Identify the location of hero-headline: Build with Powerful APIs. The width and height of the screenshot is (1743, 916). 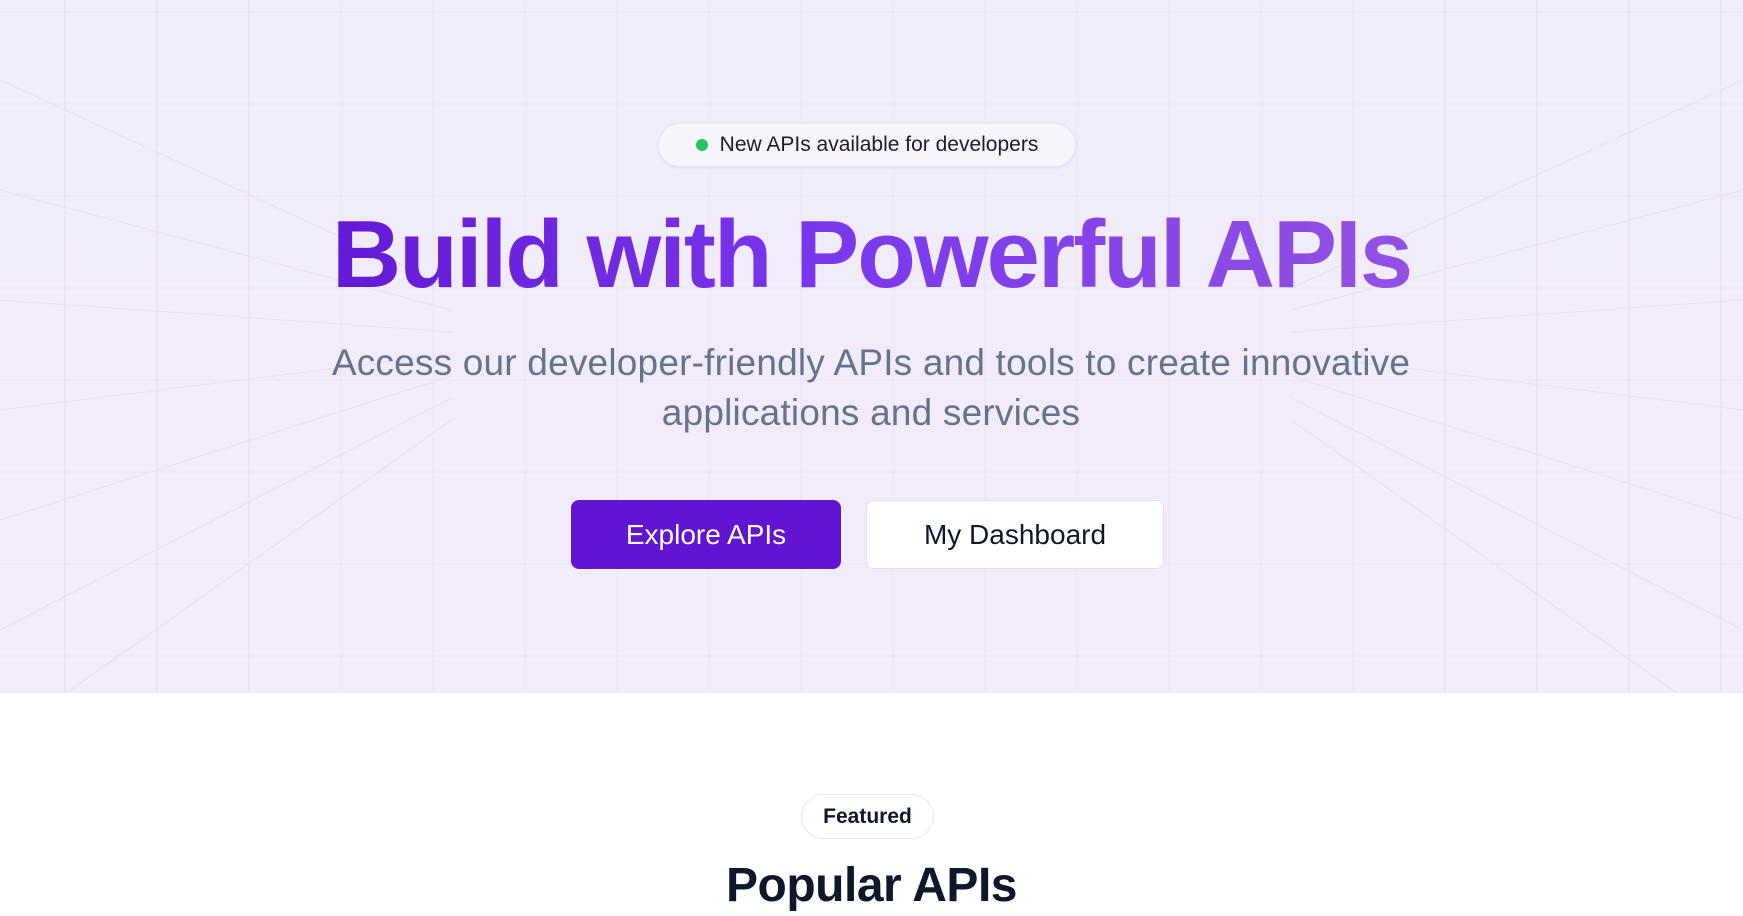
(871, 255).